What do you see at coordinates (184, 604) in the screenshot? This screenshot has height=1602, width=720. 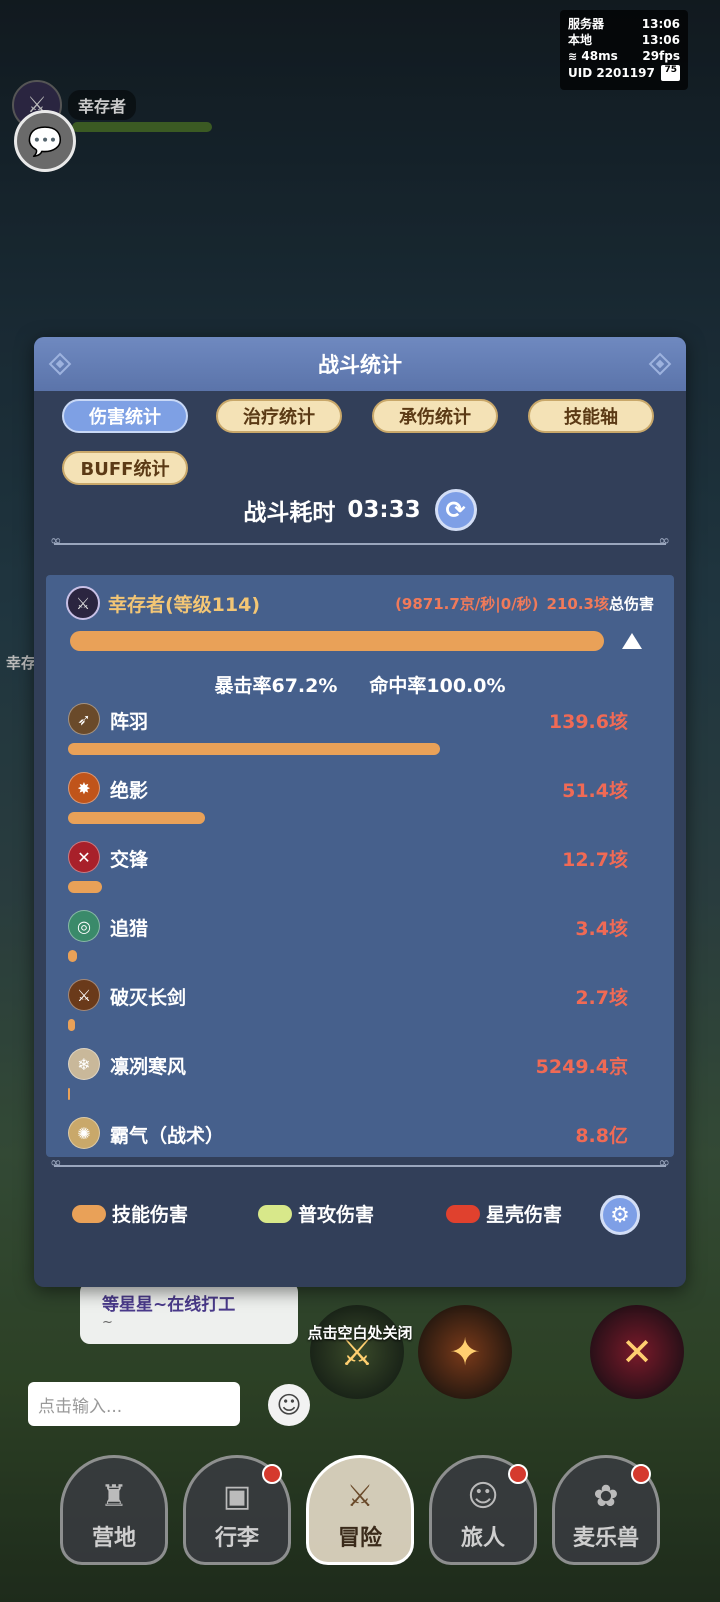 I see `hero-name: 幸存者(等级114)` at bounding box center [184, 604].